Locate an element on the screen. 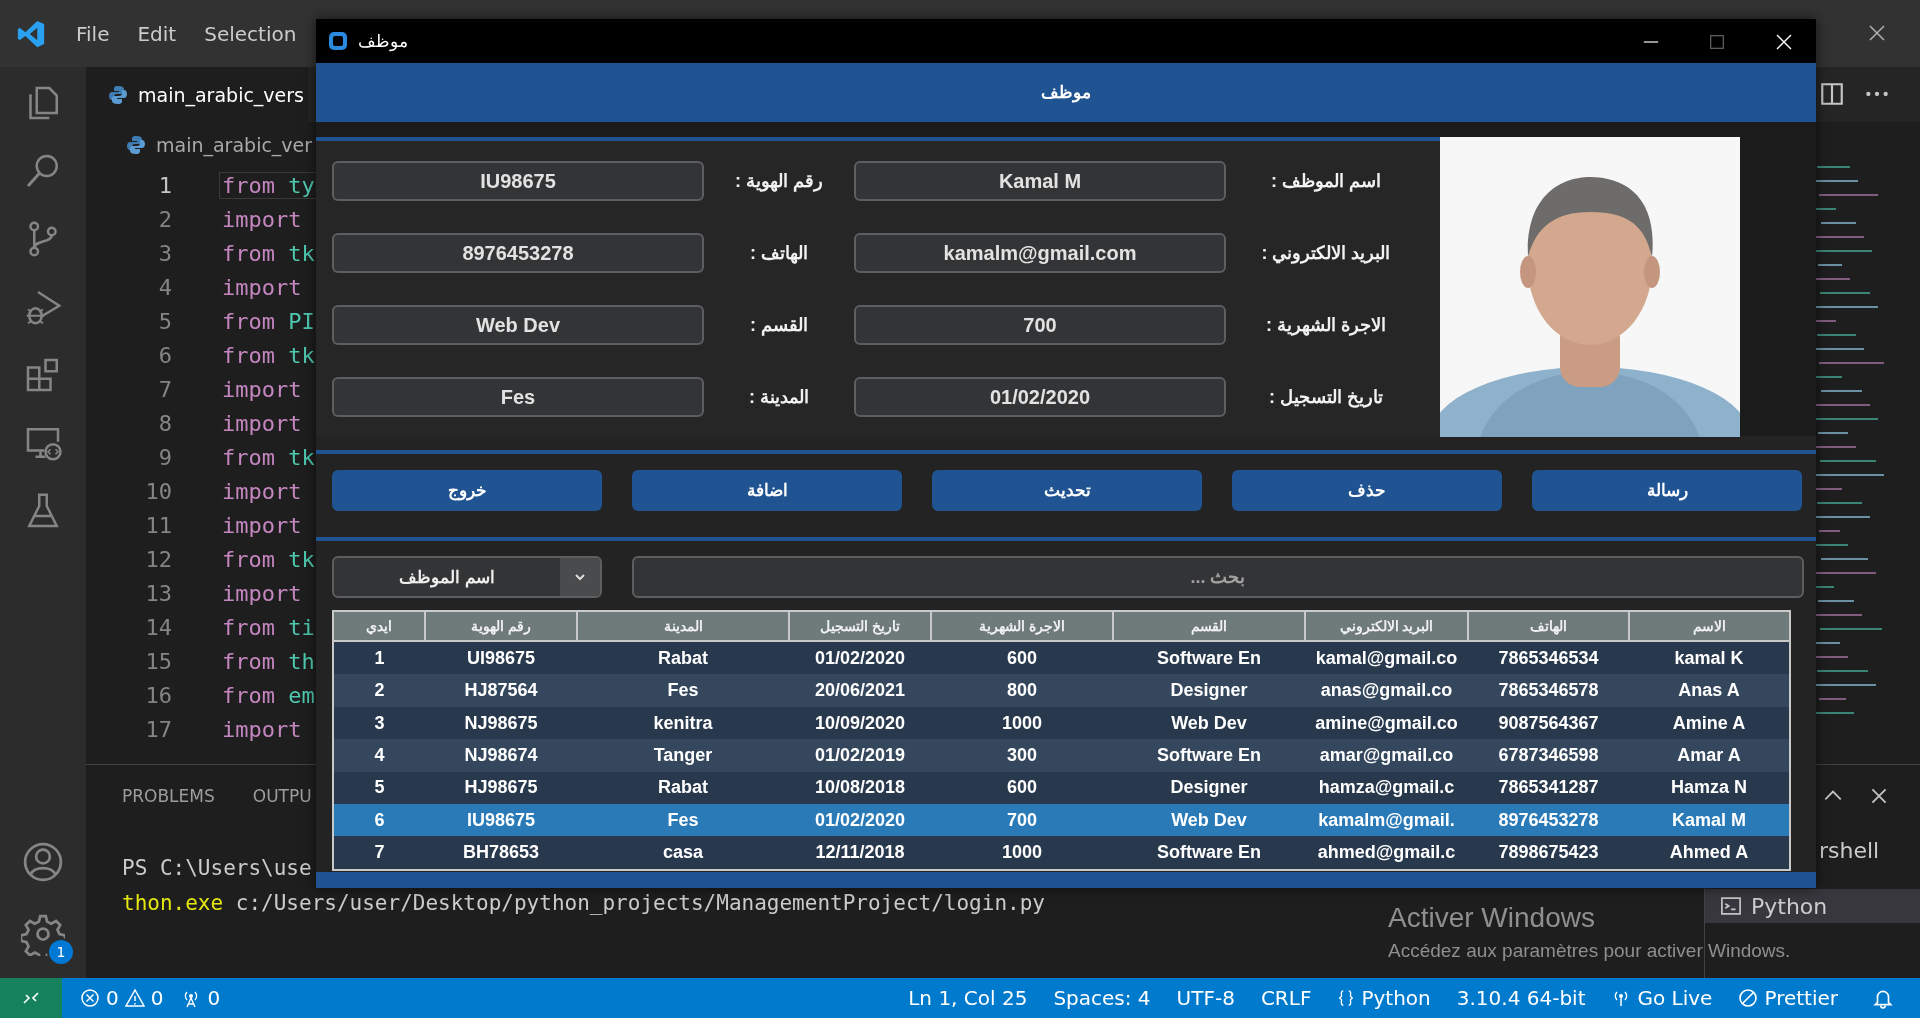 The height and width of the screenshot is (1018, 1920). code-line: from ti is located at coordinates (268, 627).